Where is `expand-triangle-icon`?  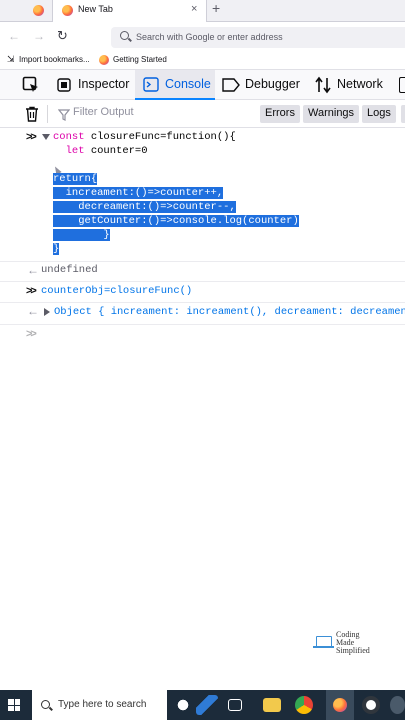 expand-triangle-icon is located at coordinates (47, 312).